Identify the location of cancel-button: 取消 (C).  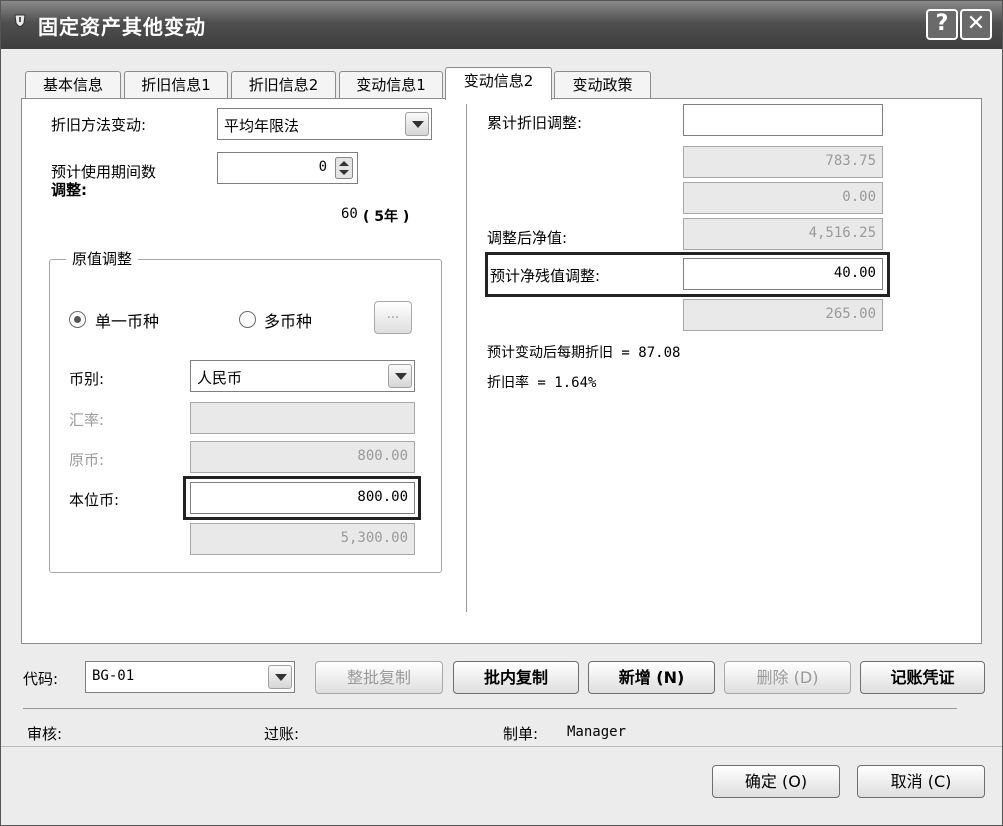
(921, 781).